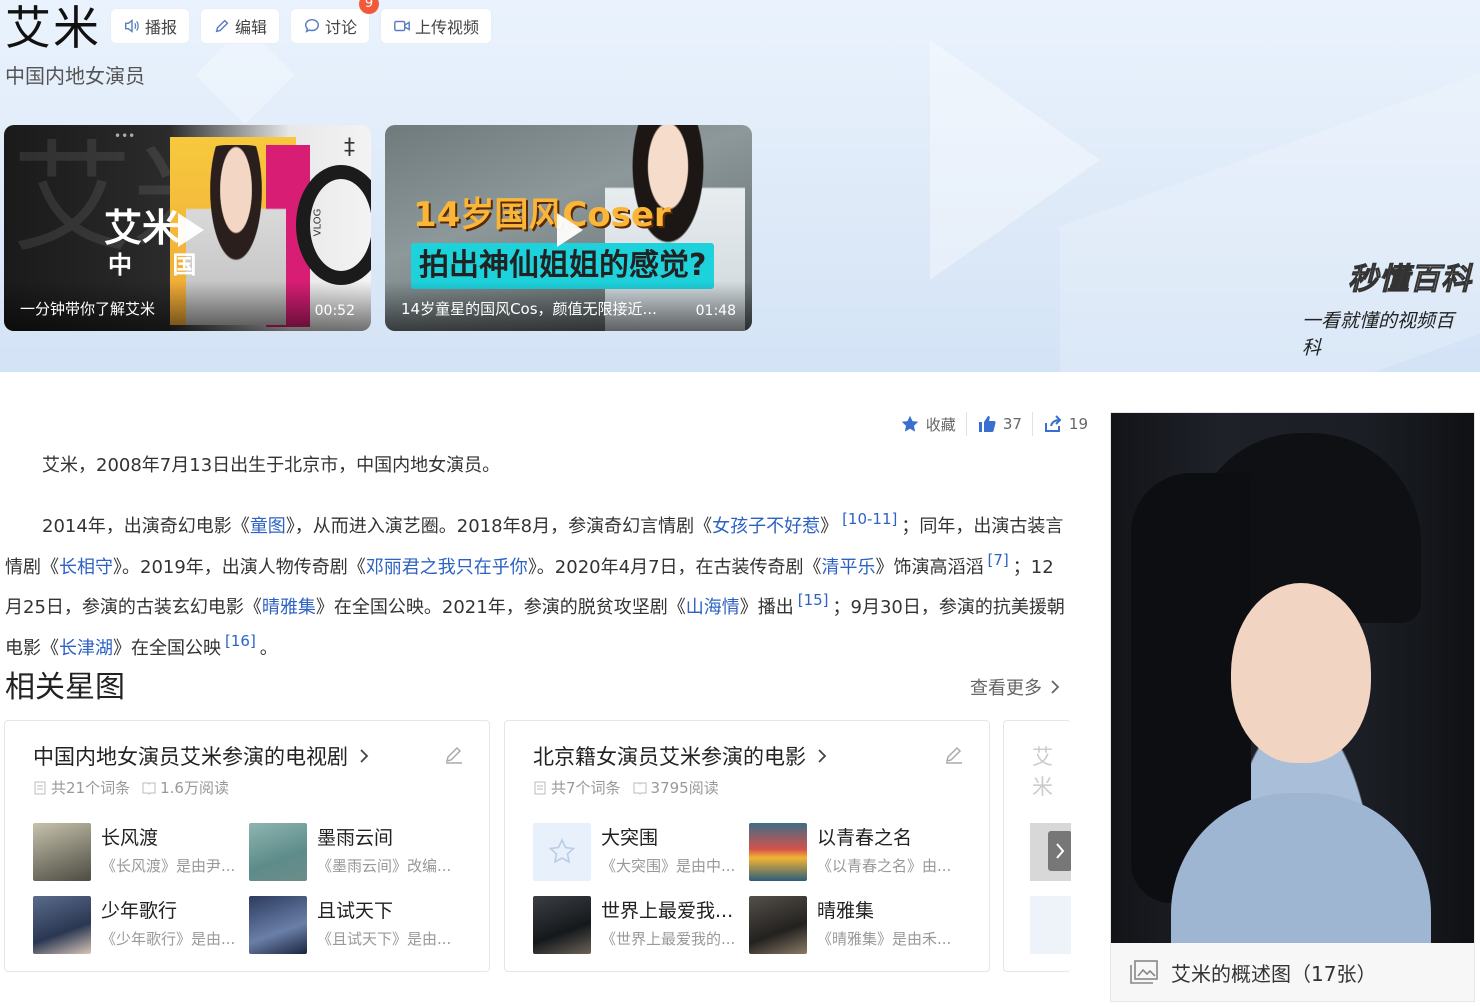 Image resolution: width=1480 pixels, height=1007 pixels. I want to click on video-overlay-highlight: 神仙姐姐, so click(539, 265).